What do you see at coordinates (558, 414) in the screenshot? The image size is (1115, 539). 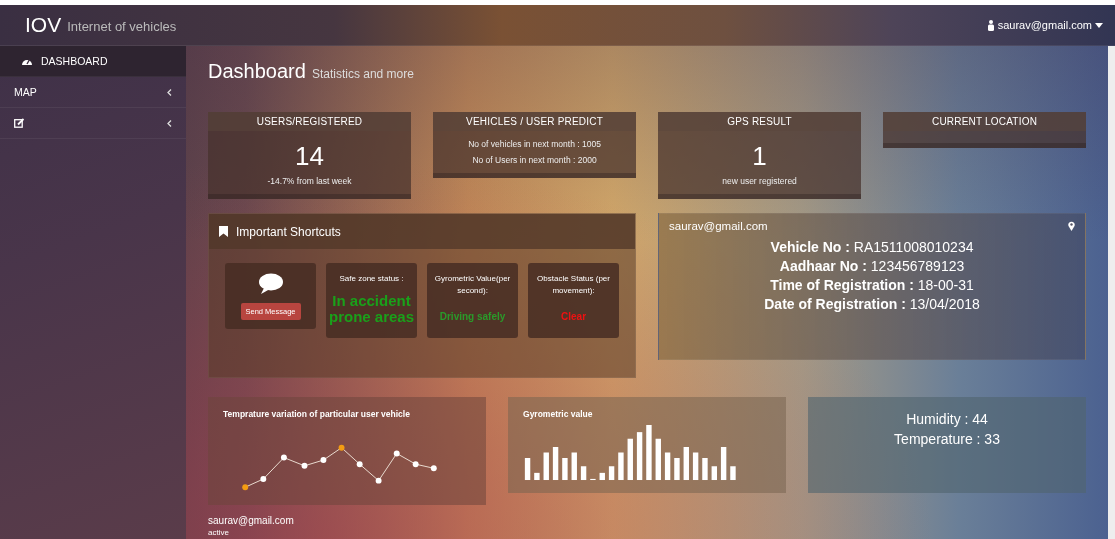 I see `chart-title: Gyrometric value` at bounding box center [558, 414].